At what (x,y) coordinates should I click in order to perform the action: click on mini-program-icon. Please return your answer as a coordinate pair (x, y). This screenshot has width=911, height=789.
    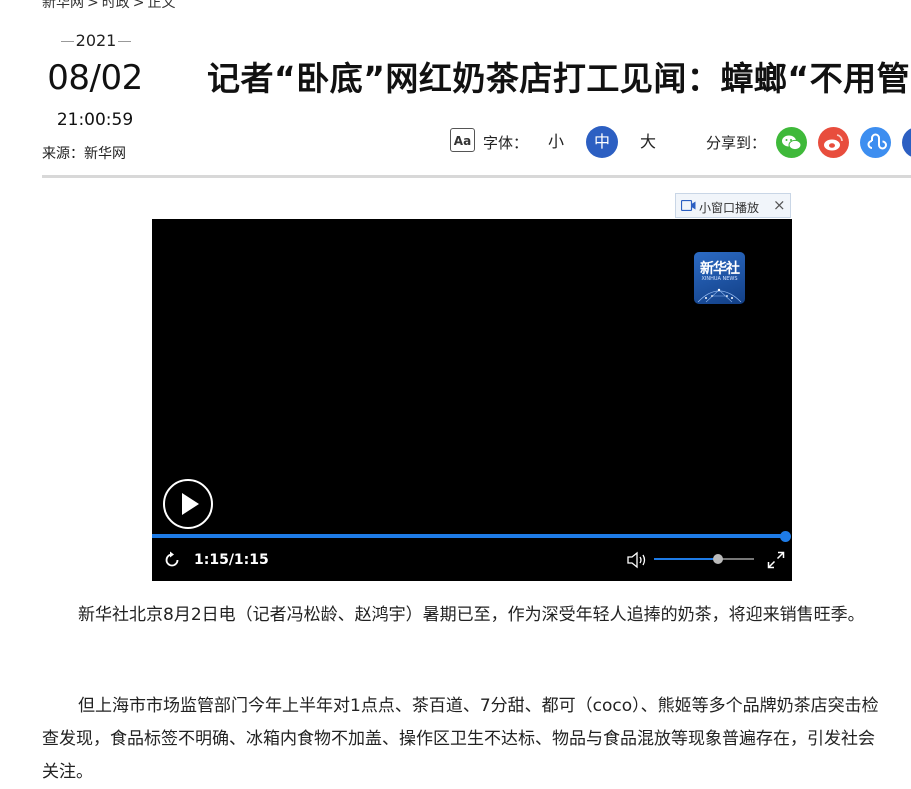
    Looking at the image, I should click on (875, 142).